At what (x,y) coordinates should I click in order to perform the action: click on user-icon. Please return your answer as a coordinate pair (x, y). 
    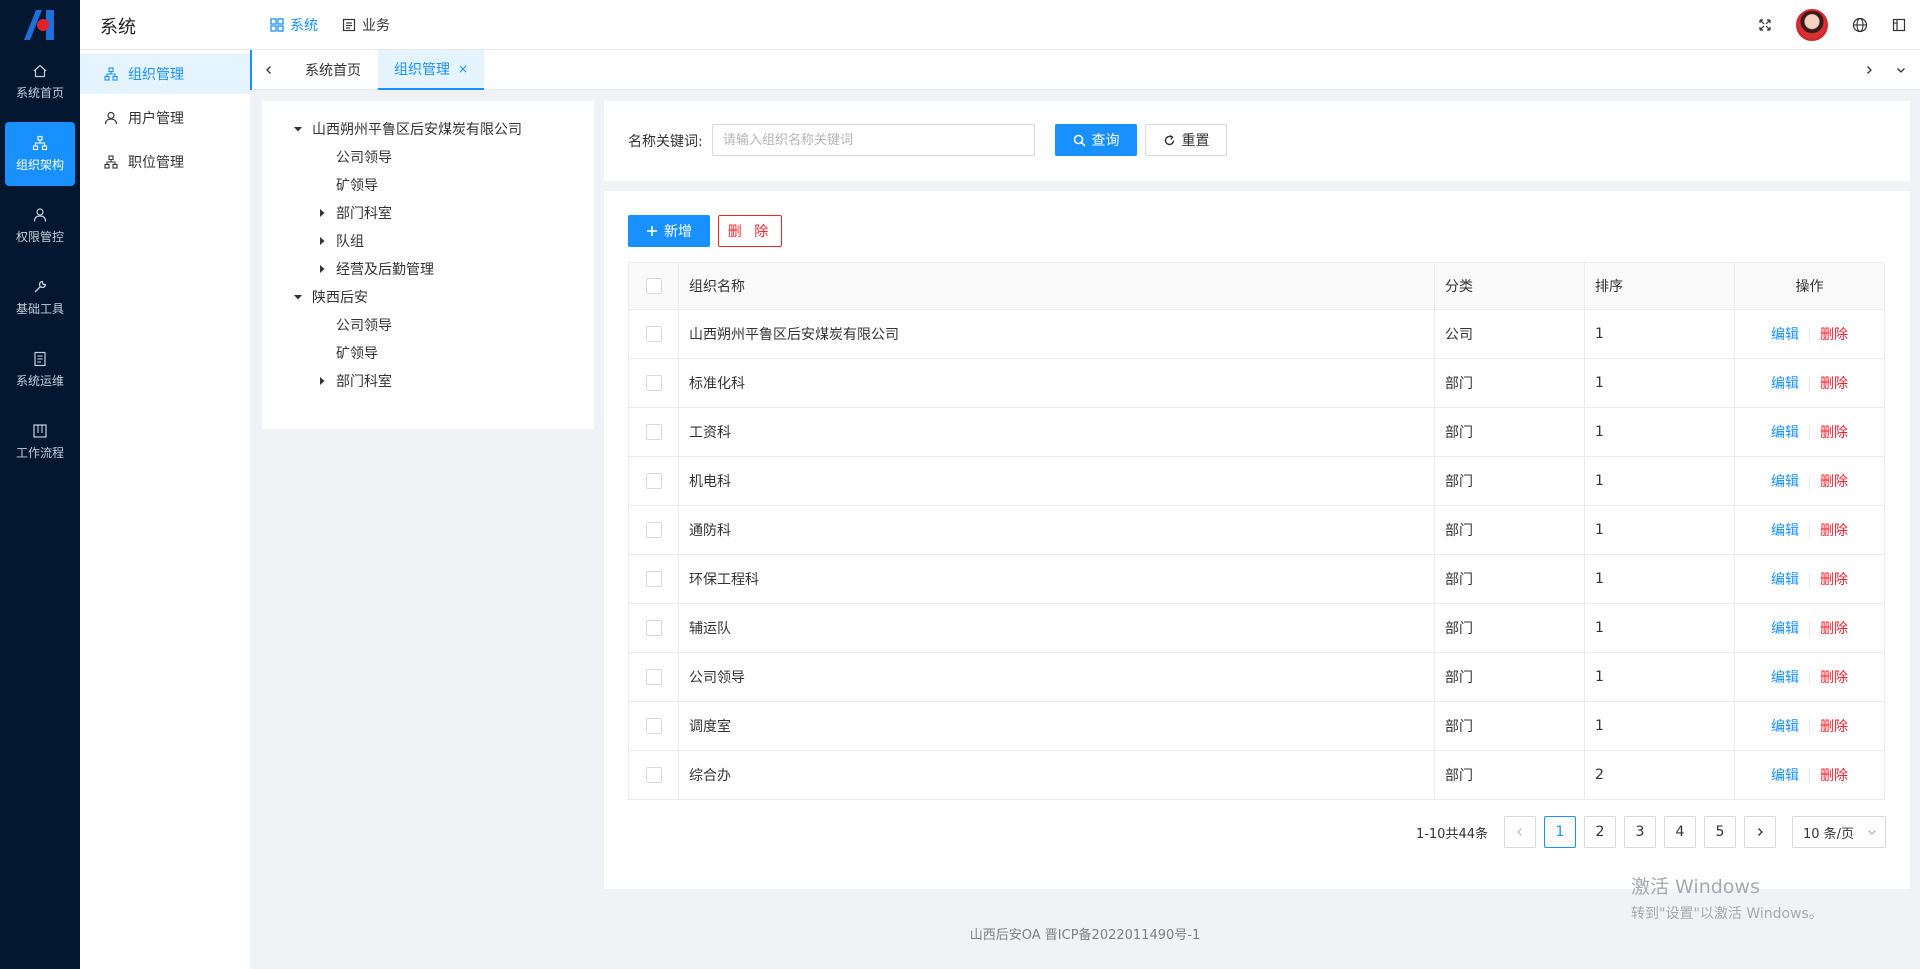
    Looking at the image, I should click on (40, 215).